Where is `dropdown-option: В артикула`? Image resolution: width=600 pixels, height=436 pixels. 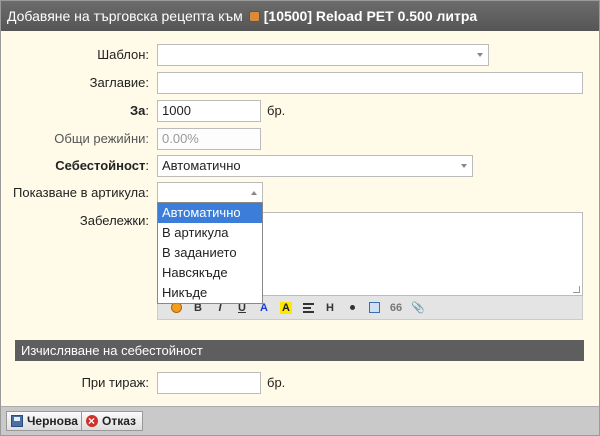
dropdown-option: В артикула is located at coordinates (210, 233).